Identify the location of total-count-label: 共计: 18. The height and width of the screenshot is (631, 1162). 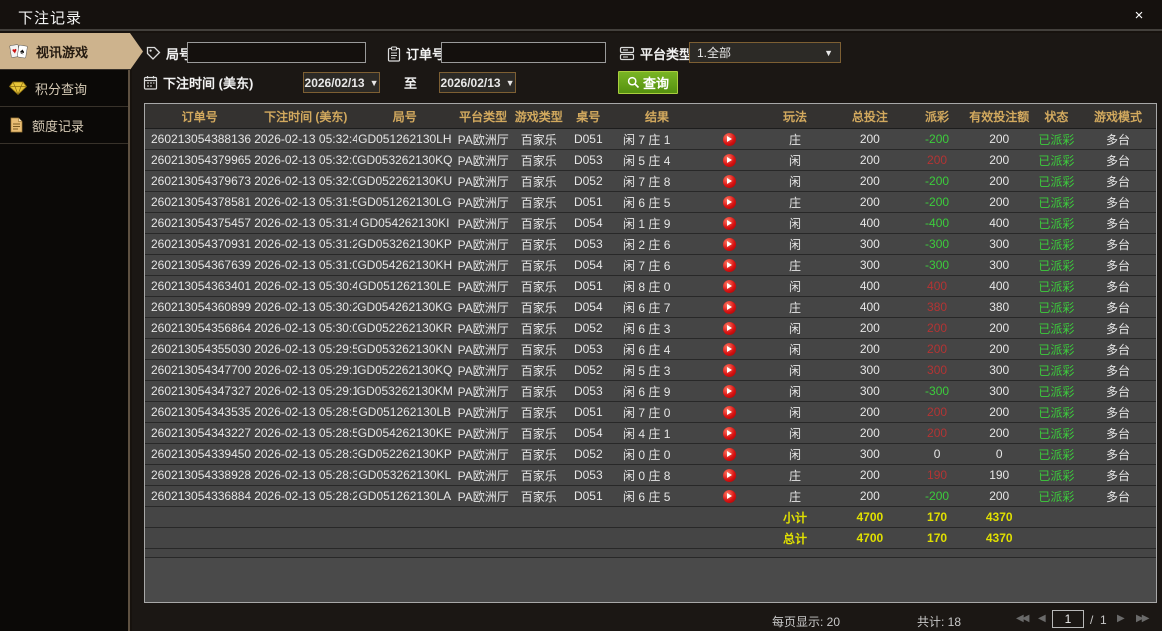
(939, 622).